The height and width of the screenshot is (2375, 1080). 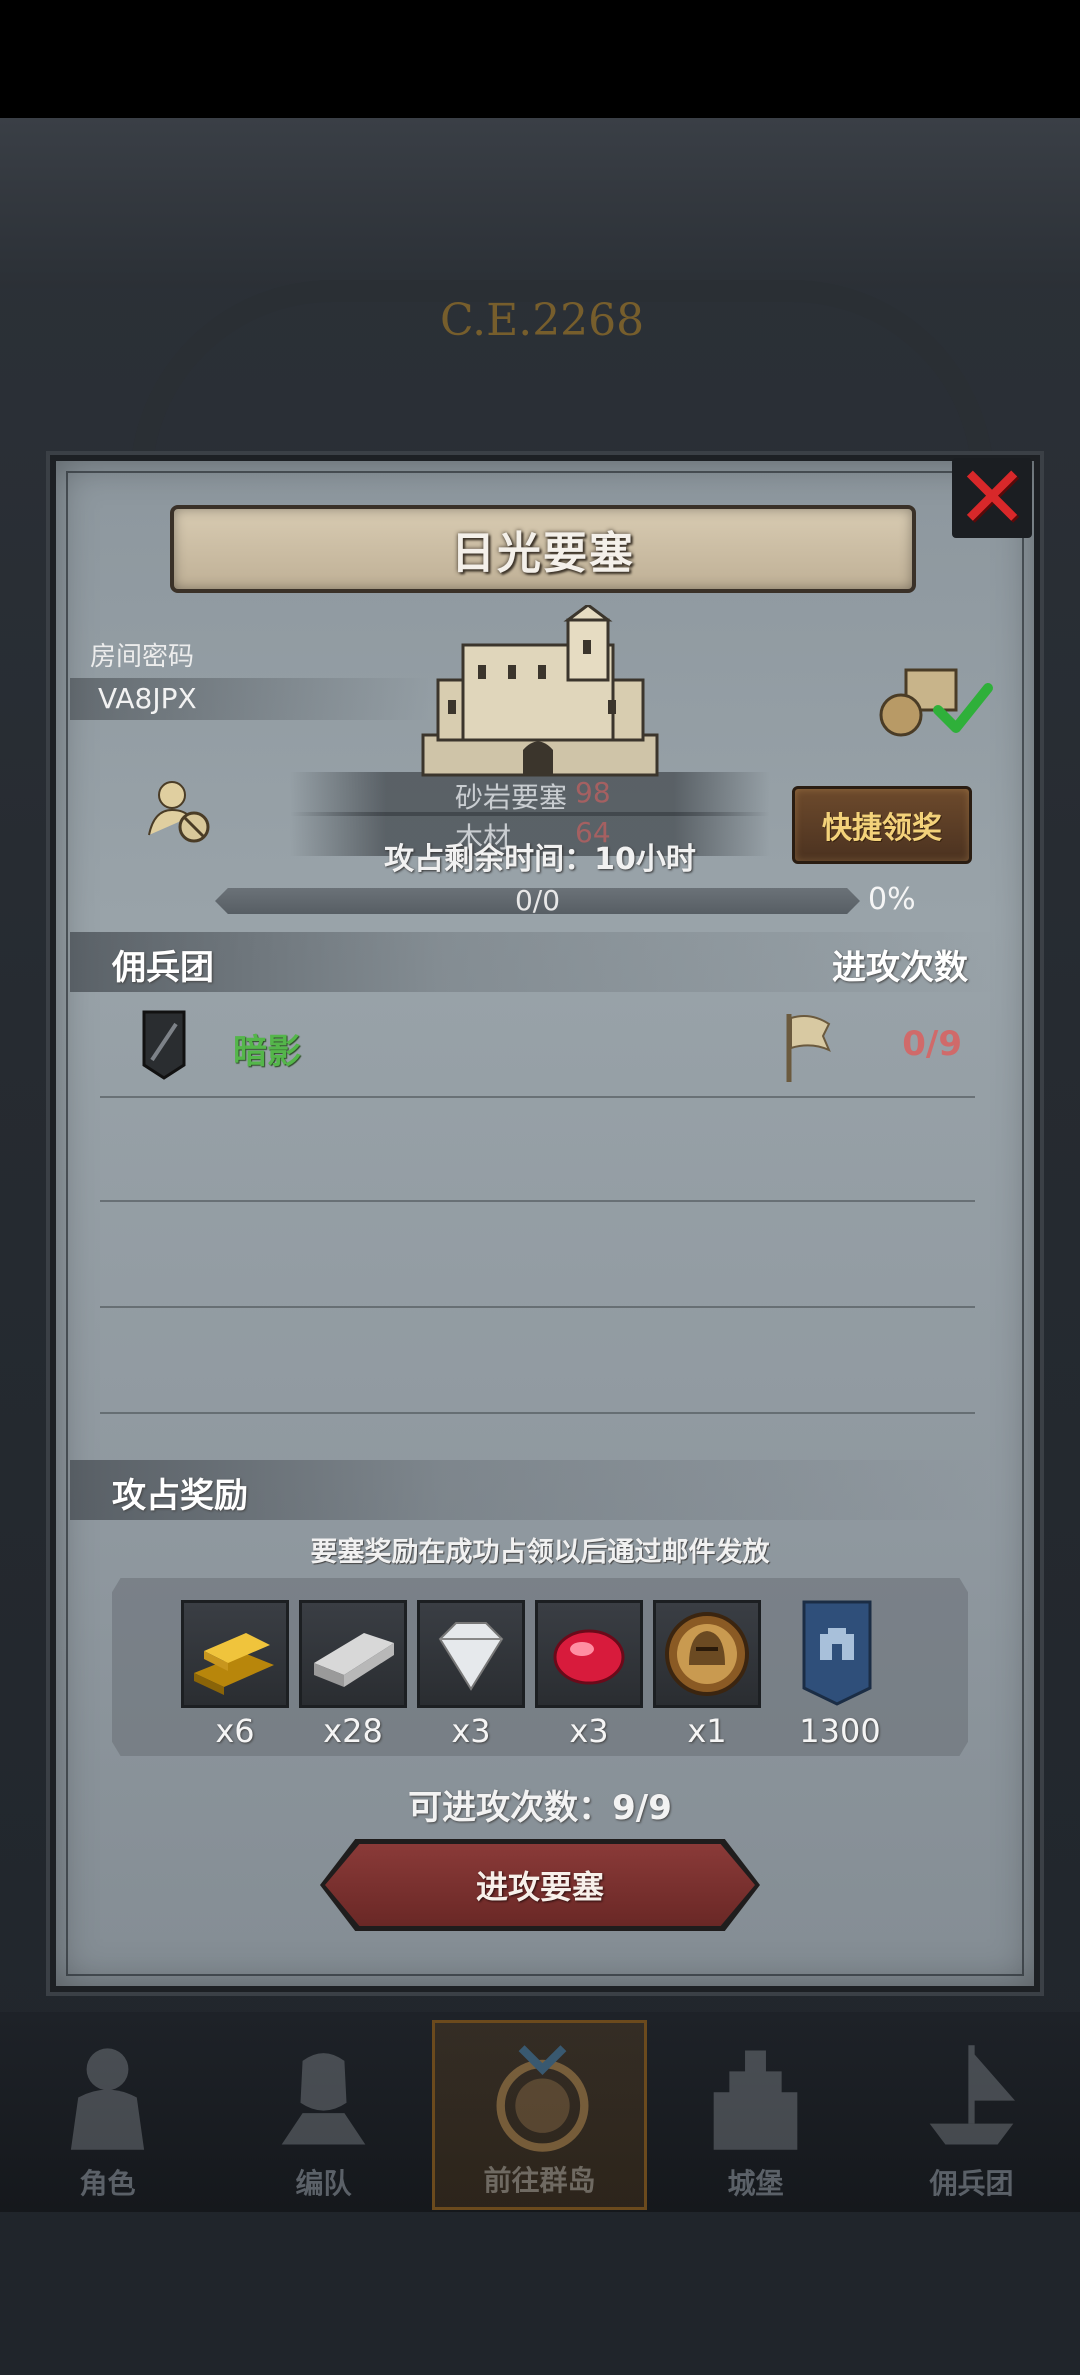 I want to click on quick-claim-label: 快捷领奖, so click(x=882, y=828).